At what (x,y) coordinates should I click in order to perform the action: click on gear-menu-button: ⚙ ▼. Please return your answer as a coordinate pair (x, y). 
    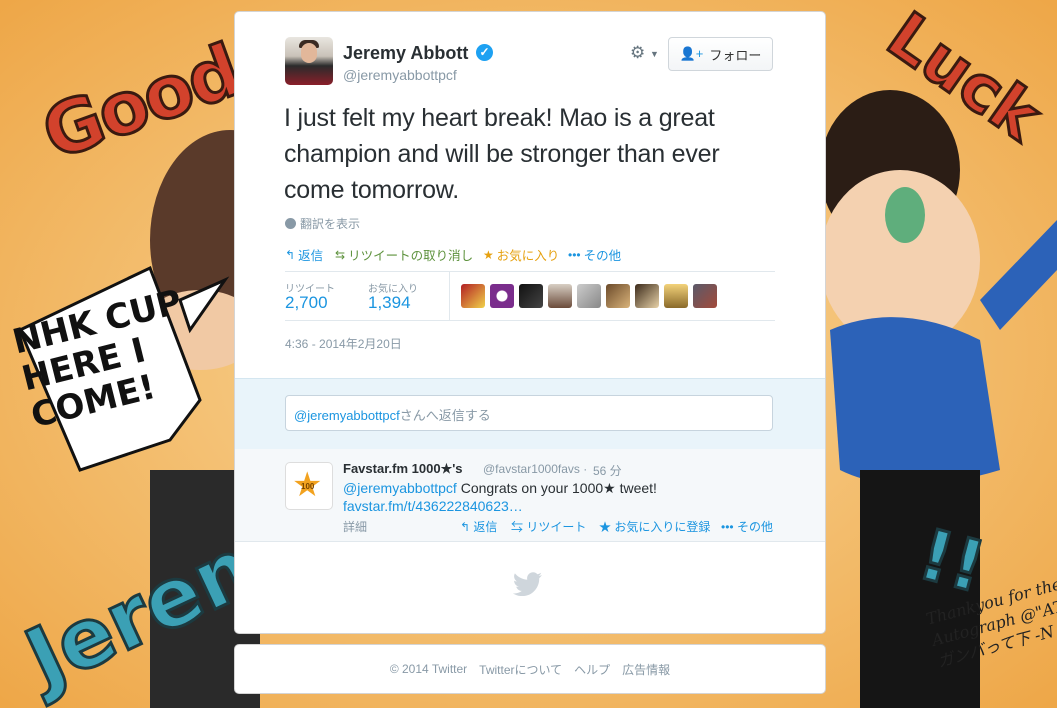
    Looking at the image, I should click on (646, 54).